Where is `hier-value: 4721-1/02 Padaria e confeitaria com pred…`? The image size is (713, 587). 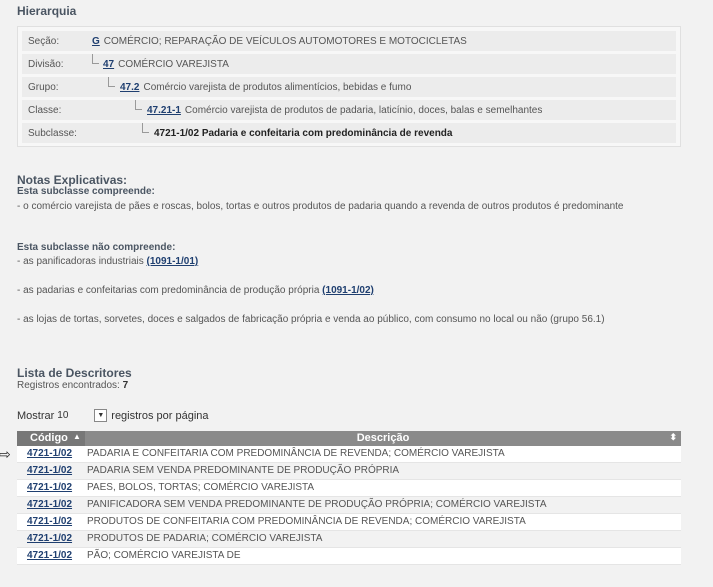 hier-value: 4721-1/02 Padaria e confeitaria com pred… is located at coordinates (303, 133).